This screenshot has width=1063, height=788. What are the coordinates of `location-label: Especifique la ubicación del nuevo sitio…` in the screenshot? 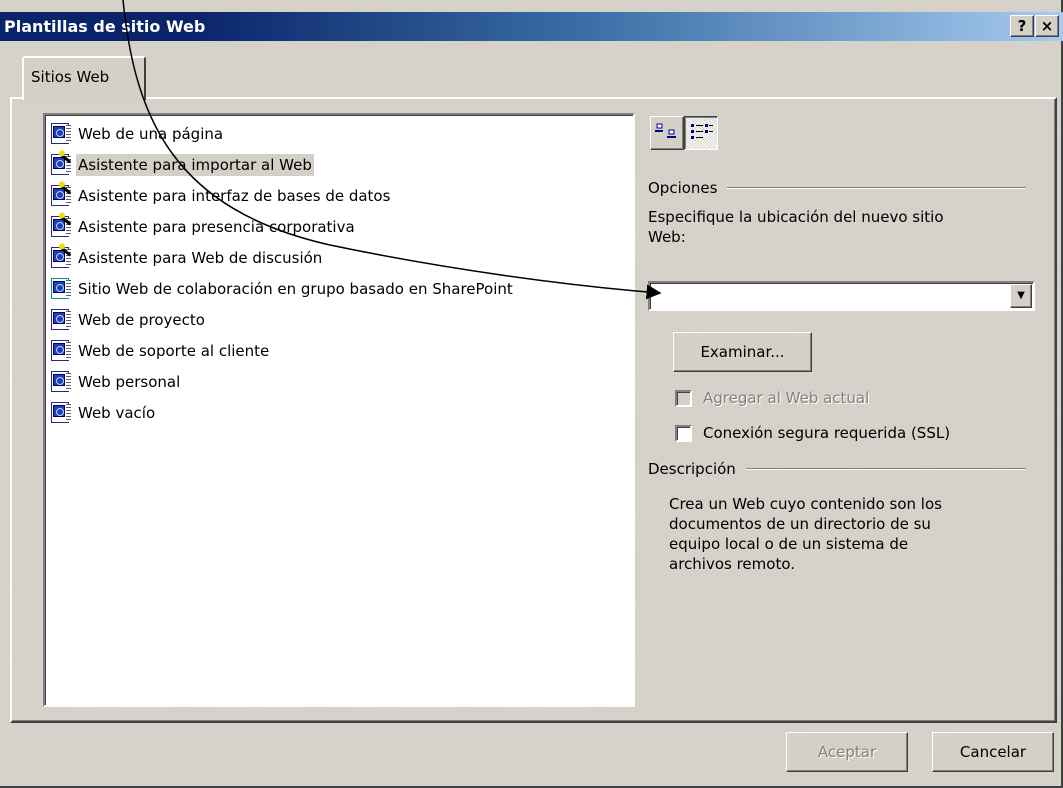 It's located at (796, 227).